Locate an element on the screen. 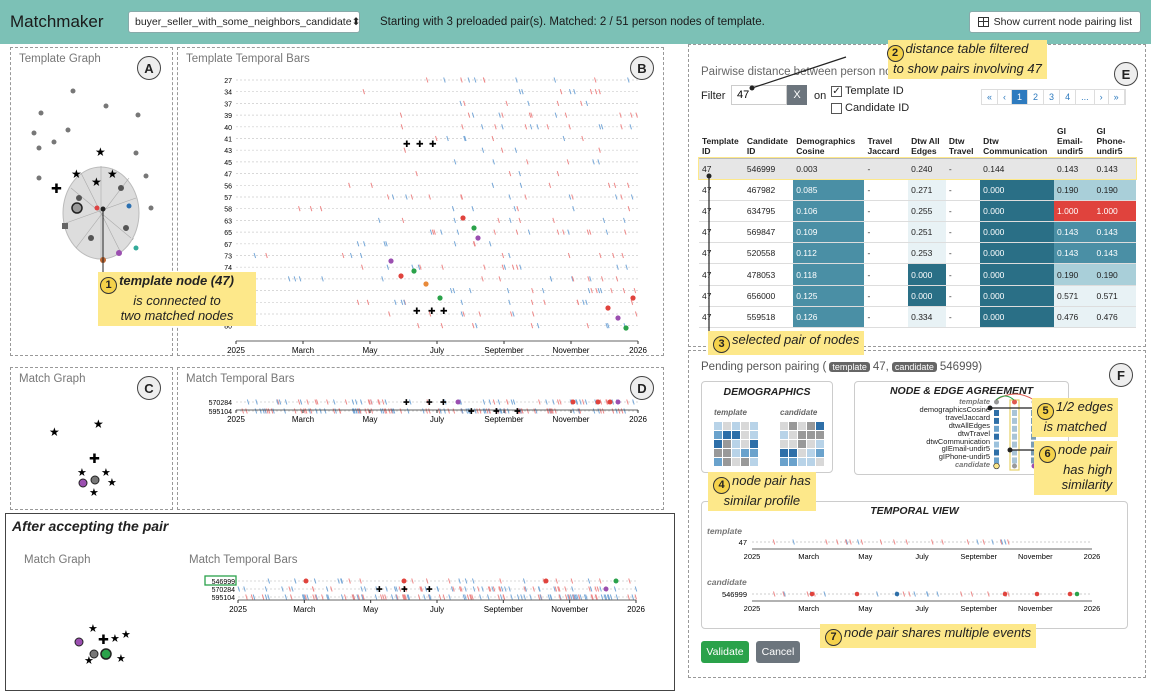 The height and width of the screenshot is (692, 1151). table-cell: 0.143 is located at coordinates (1074, 232).